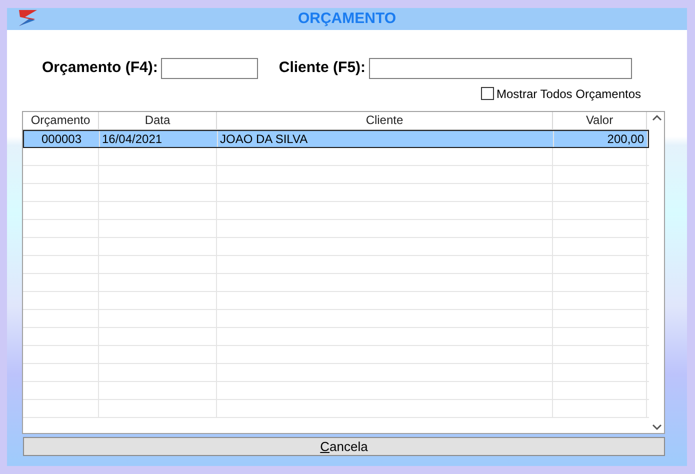  What do you see at coordinates (61, 120) in the screenshot?
I see `column-header: Orçamento` at bounding box center [61, 120].